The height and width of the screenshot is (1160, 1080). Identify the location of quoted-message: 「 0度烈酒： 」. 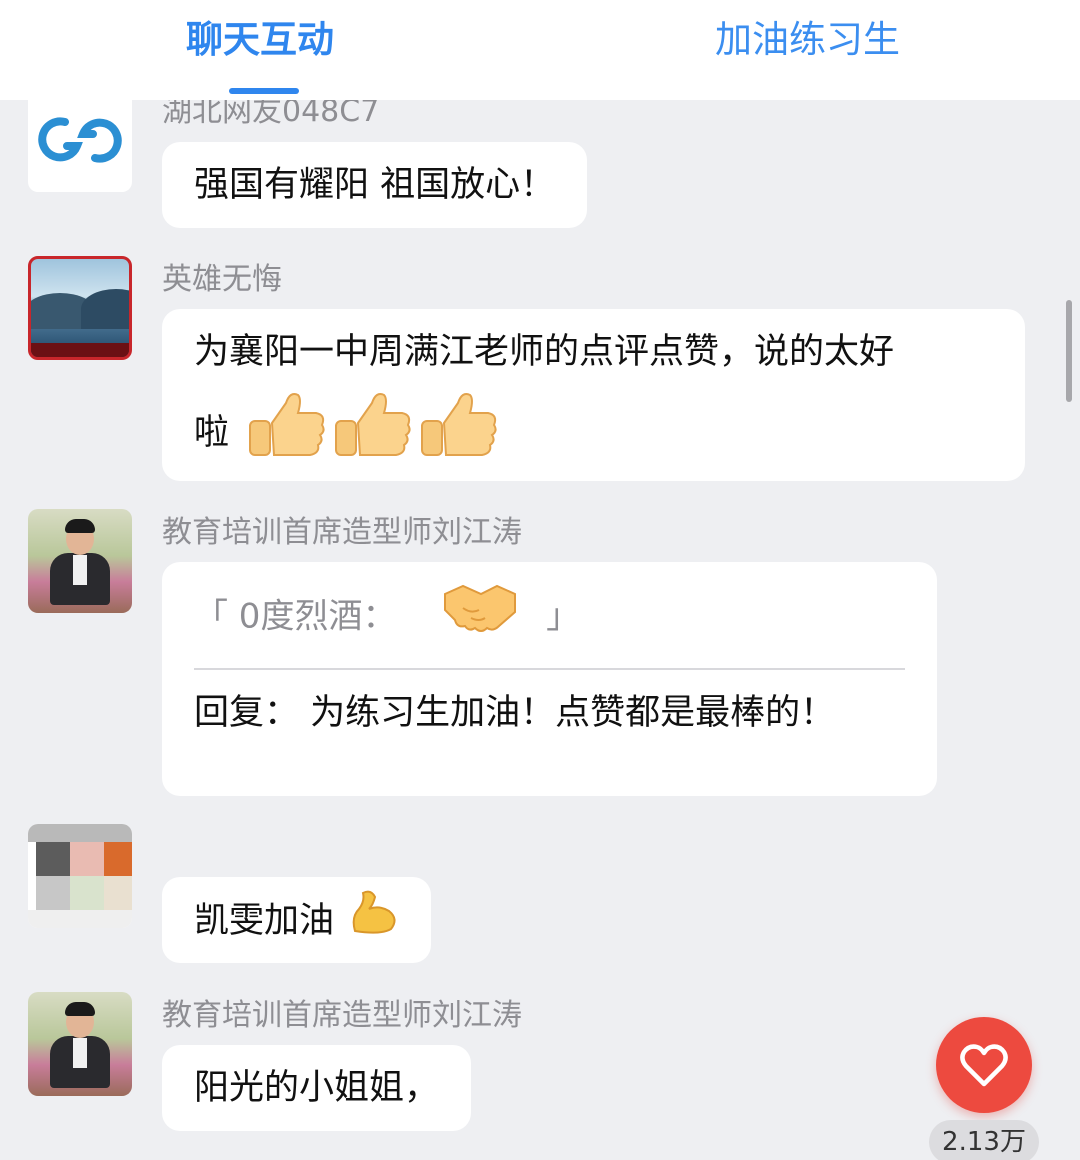
(549, 618).